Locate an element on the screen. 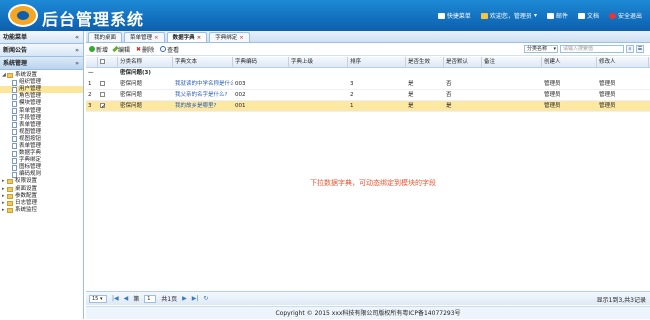 The width and height of the screenshot is (650, 320). tree-item: 用户管理 is located at coordinates (41, 90).